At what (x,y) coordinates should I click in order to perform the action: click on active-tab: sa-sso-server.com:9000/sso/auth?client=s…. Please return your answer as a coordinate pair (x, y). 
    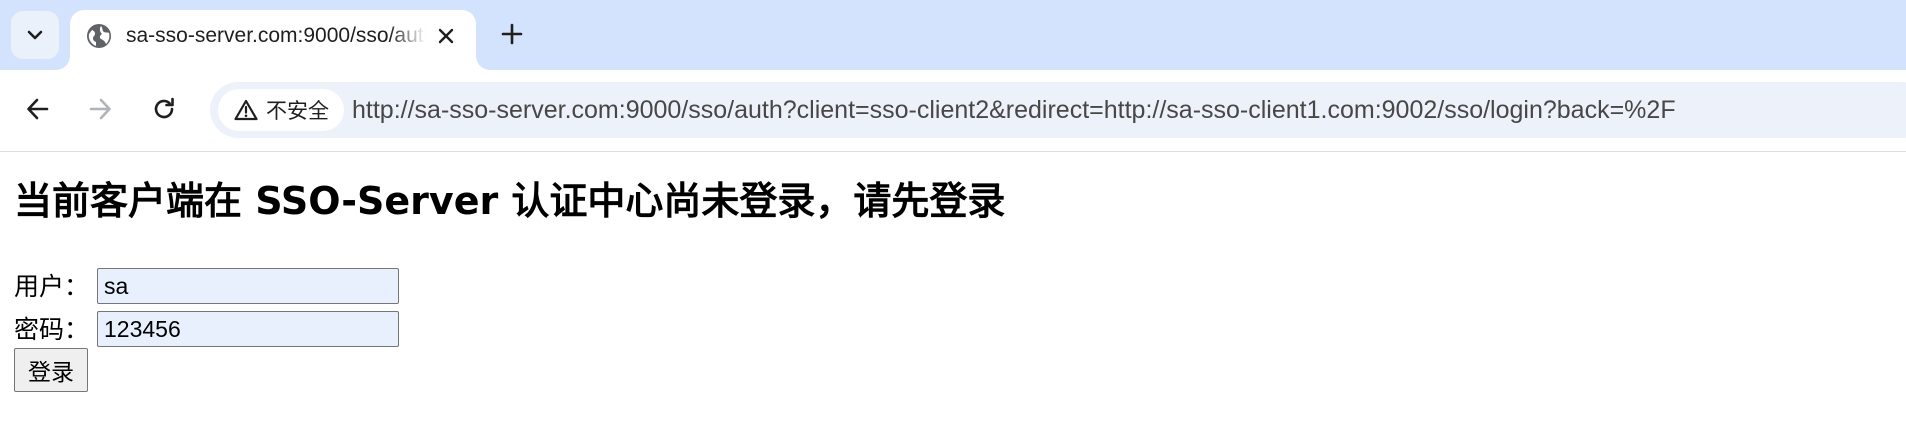
    Looking at the image, I should click on (273, 40).